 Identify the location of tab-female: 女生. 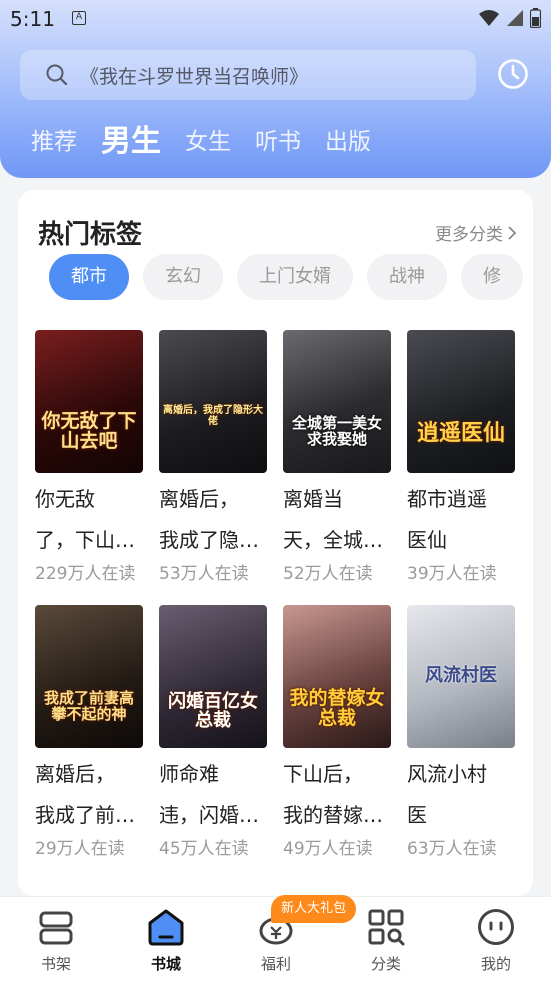
(208, 142).